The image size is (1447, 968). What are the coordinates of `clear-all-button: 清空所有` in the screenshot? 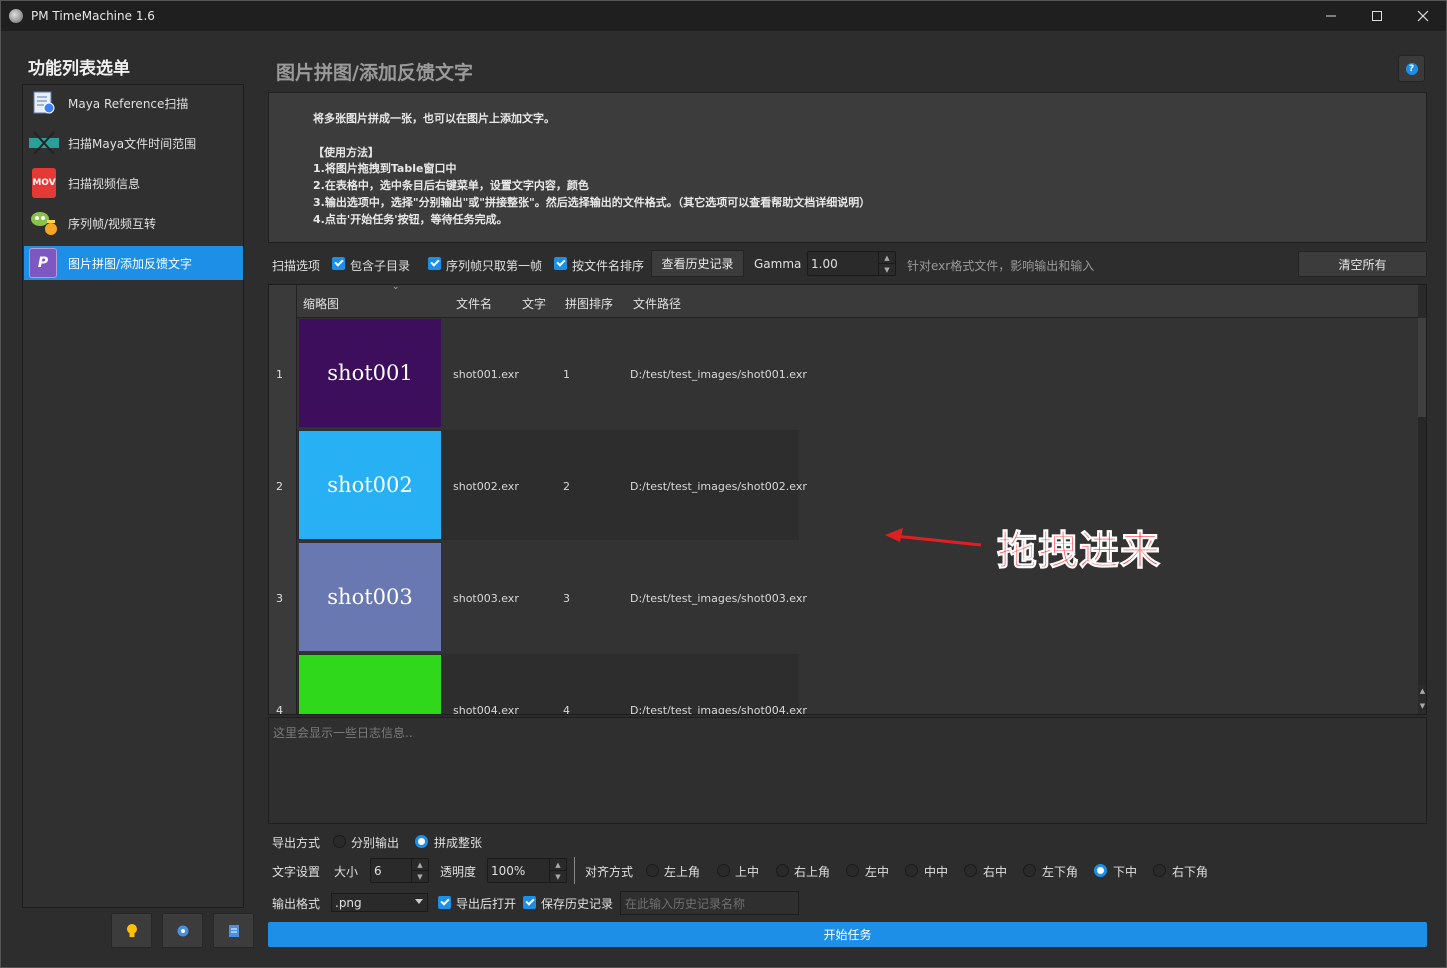 It's located at (1362, 264).